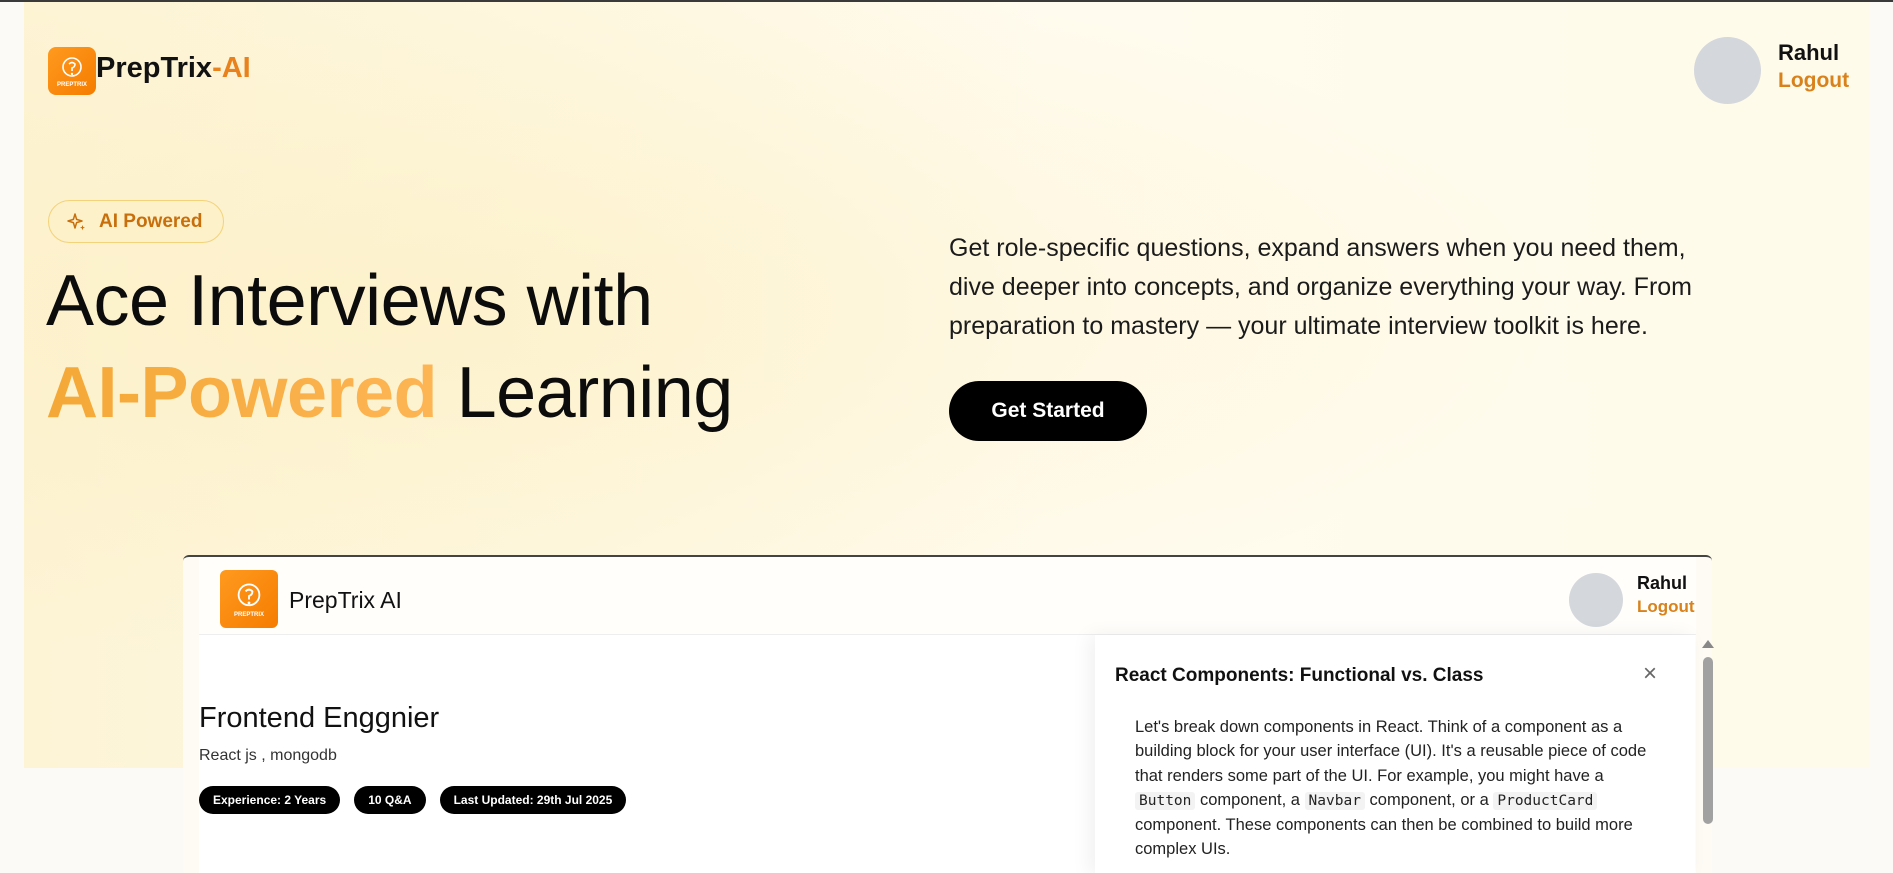  Describe the element at coordinates (533, 800) in the screenshot. I see `last-updated-pill: Last Updated: 29th Jul 2025` at that location.